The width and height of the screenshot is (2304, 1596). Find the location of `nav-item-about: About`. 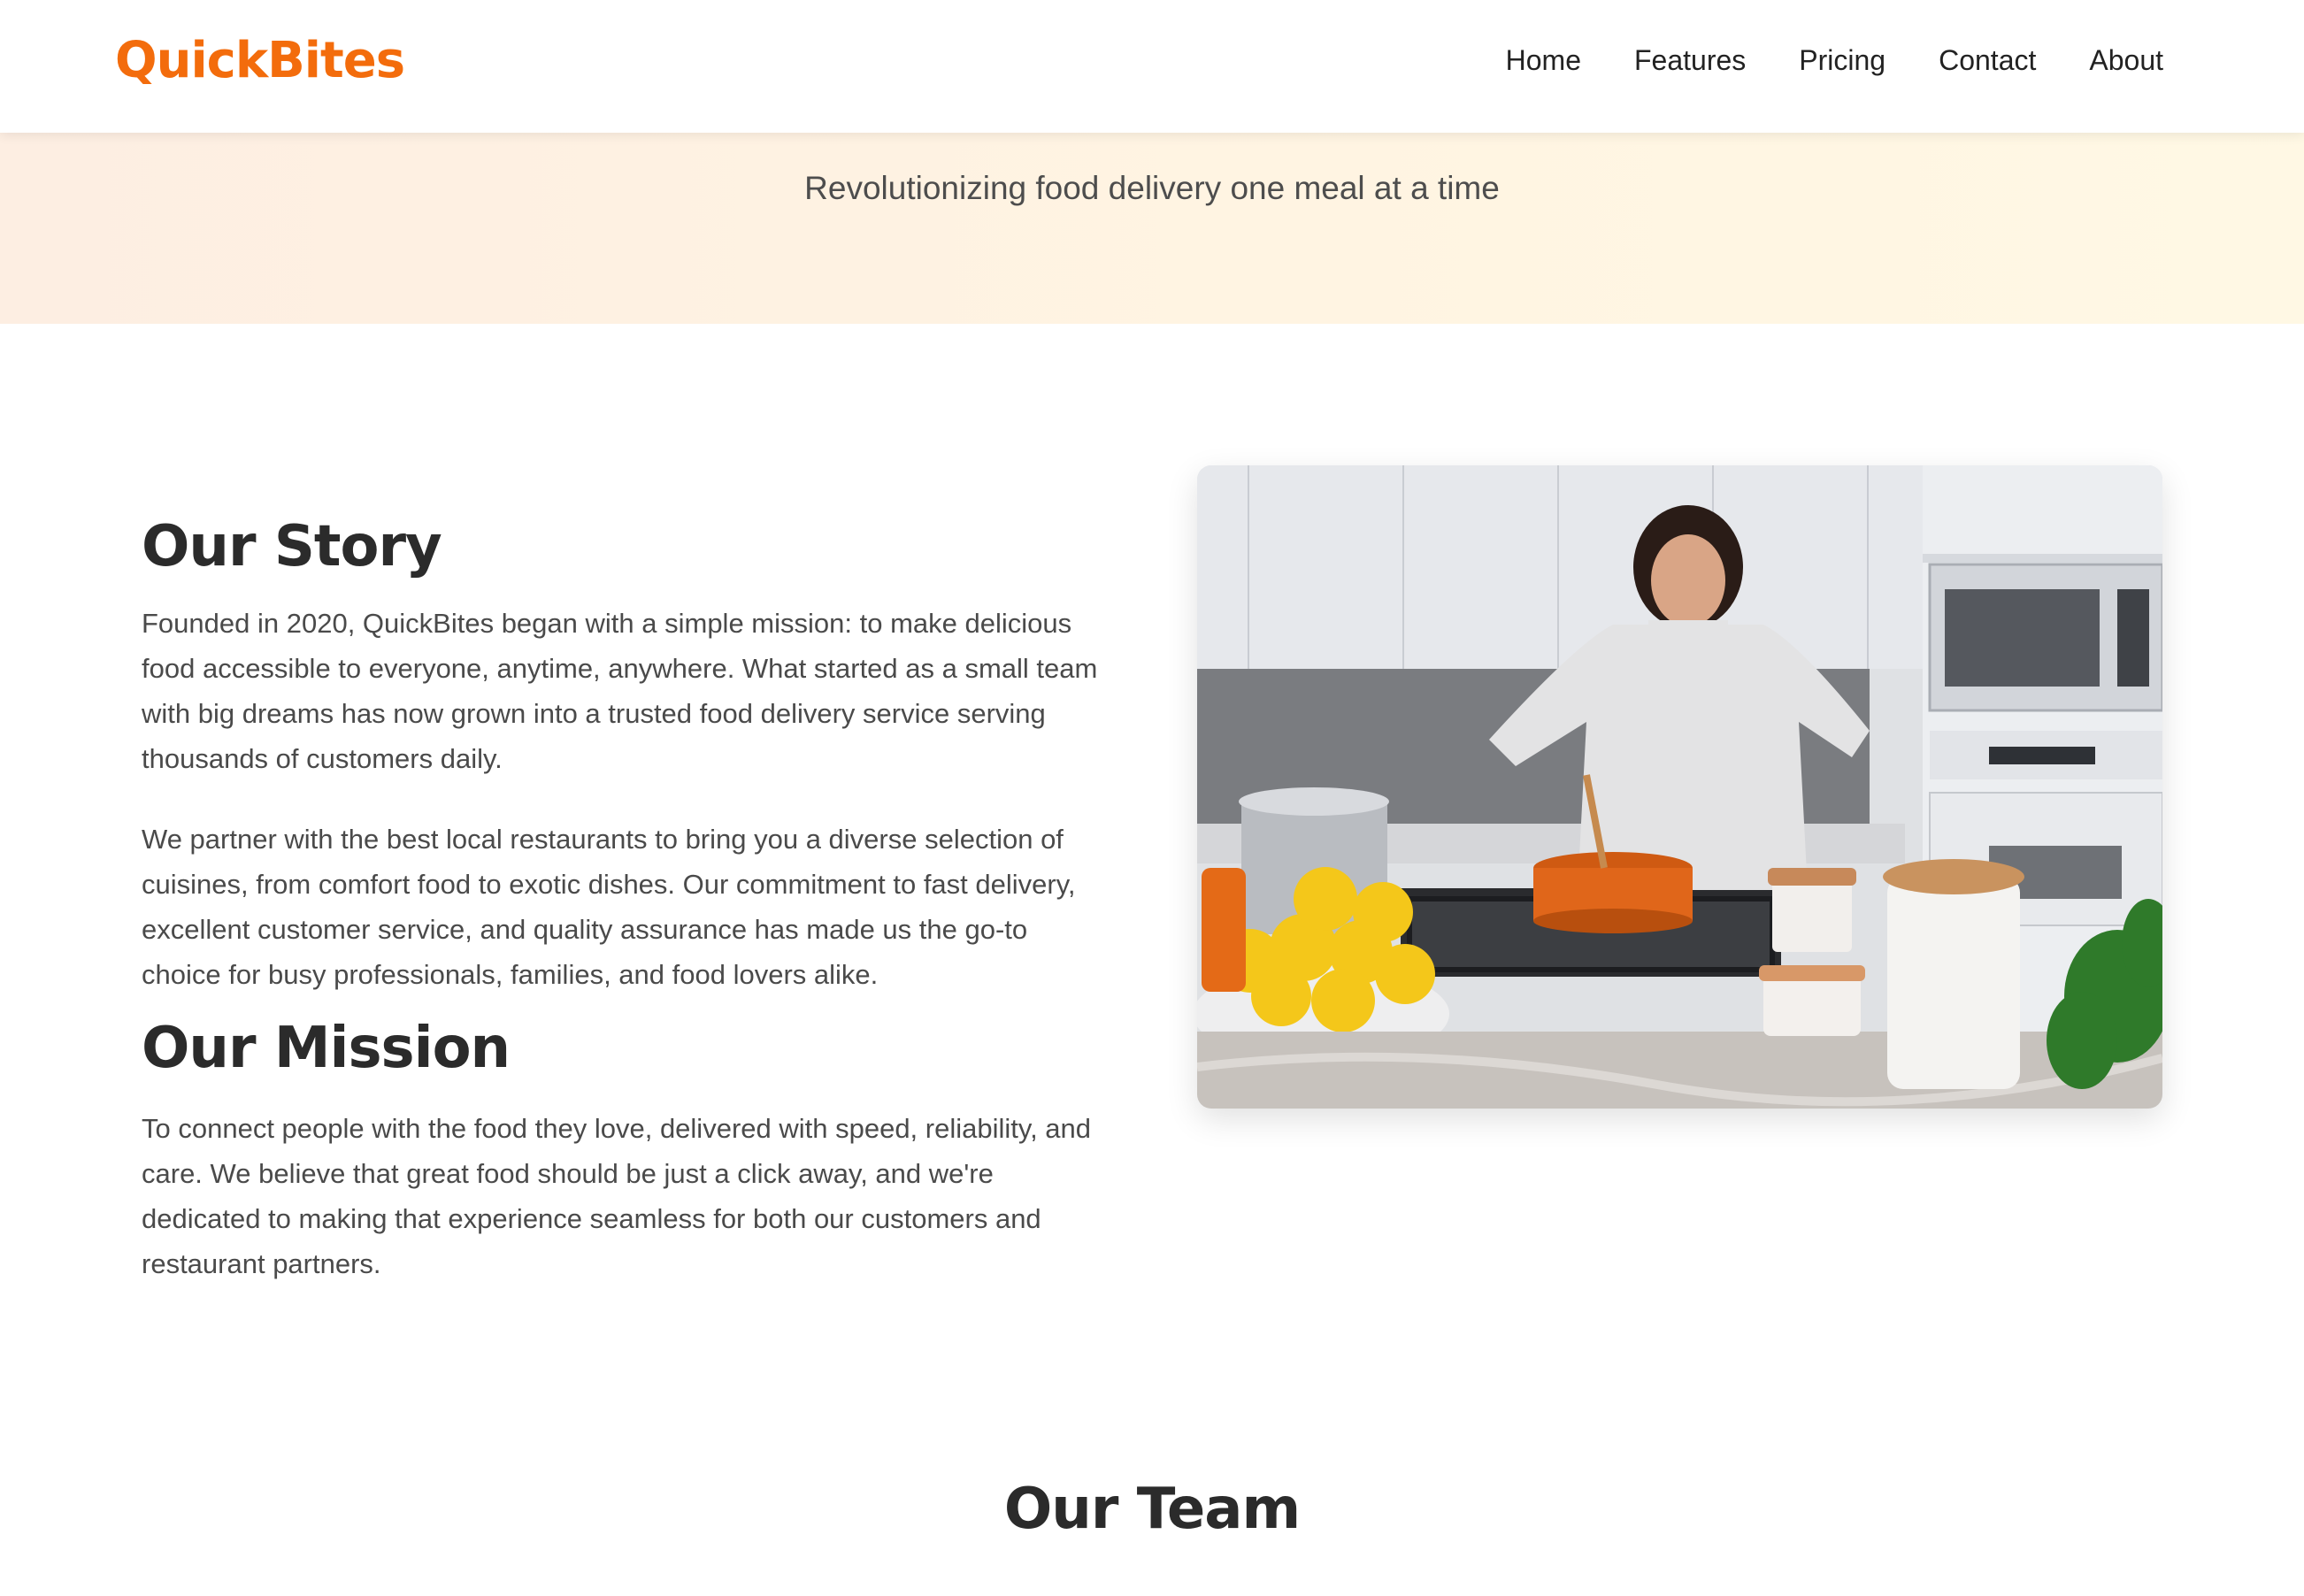

nav-item-about: About is located at coordinates (2126, 60).